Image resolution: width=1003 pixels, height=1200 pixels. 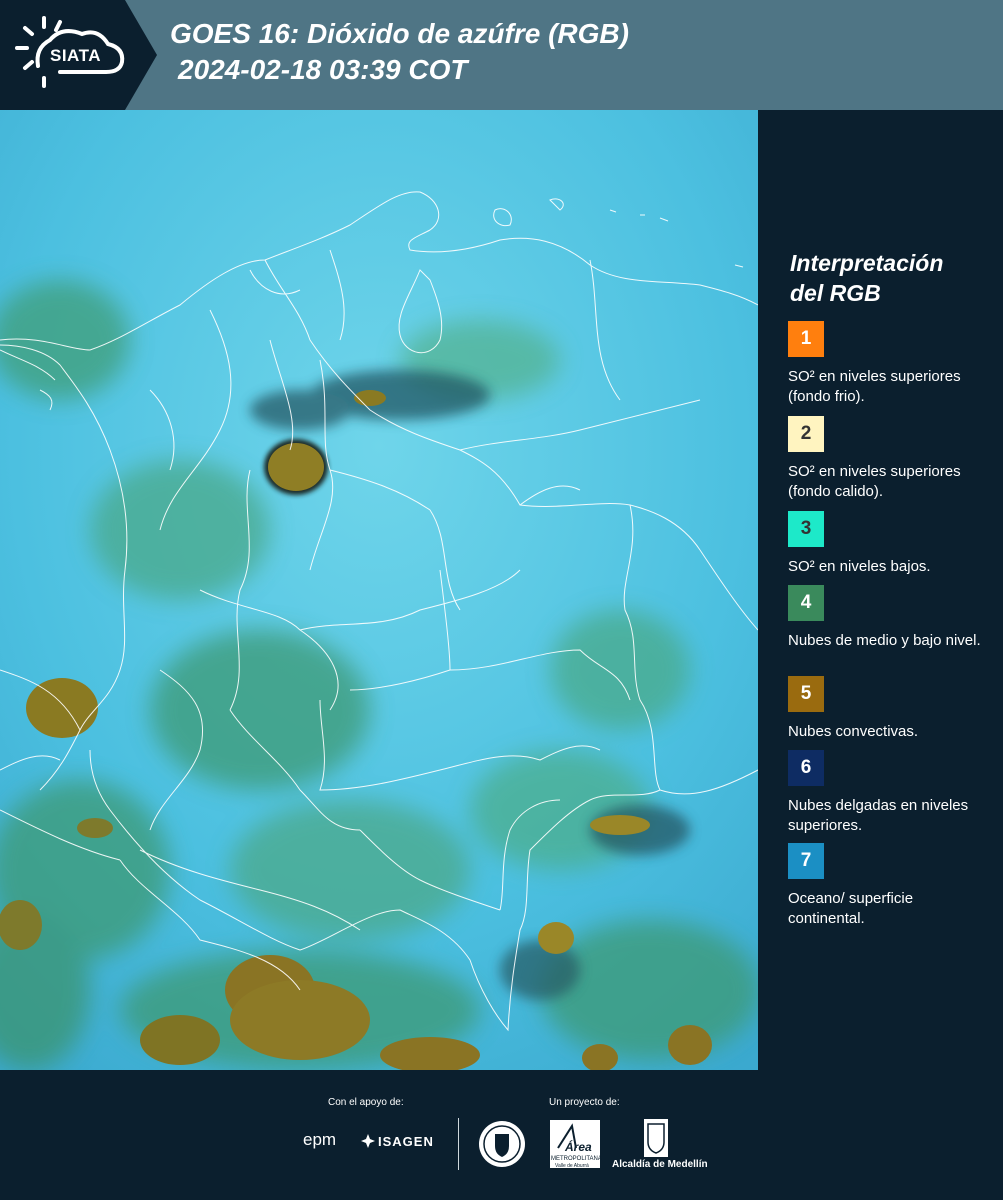 I want to click on legend-item-7: 7 Oceano/ superficie continental., so click(x=888, y=886).